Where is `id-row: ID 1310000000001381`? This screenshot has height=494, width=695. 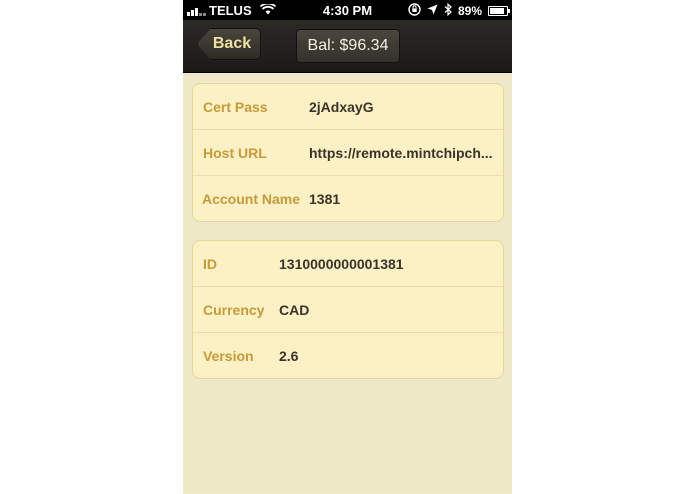 id-row: ID 1310000000001381 is located at coordinates (348, 264).